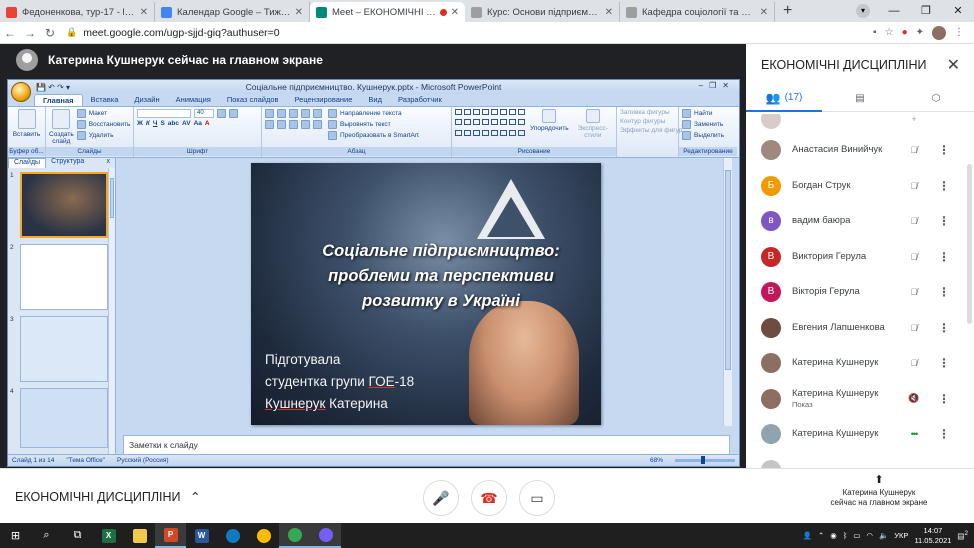 The image size is (974, 548). Describe the element at coordinates (201, 535) in the screenshot. I see `word-app: W` at that location.